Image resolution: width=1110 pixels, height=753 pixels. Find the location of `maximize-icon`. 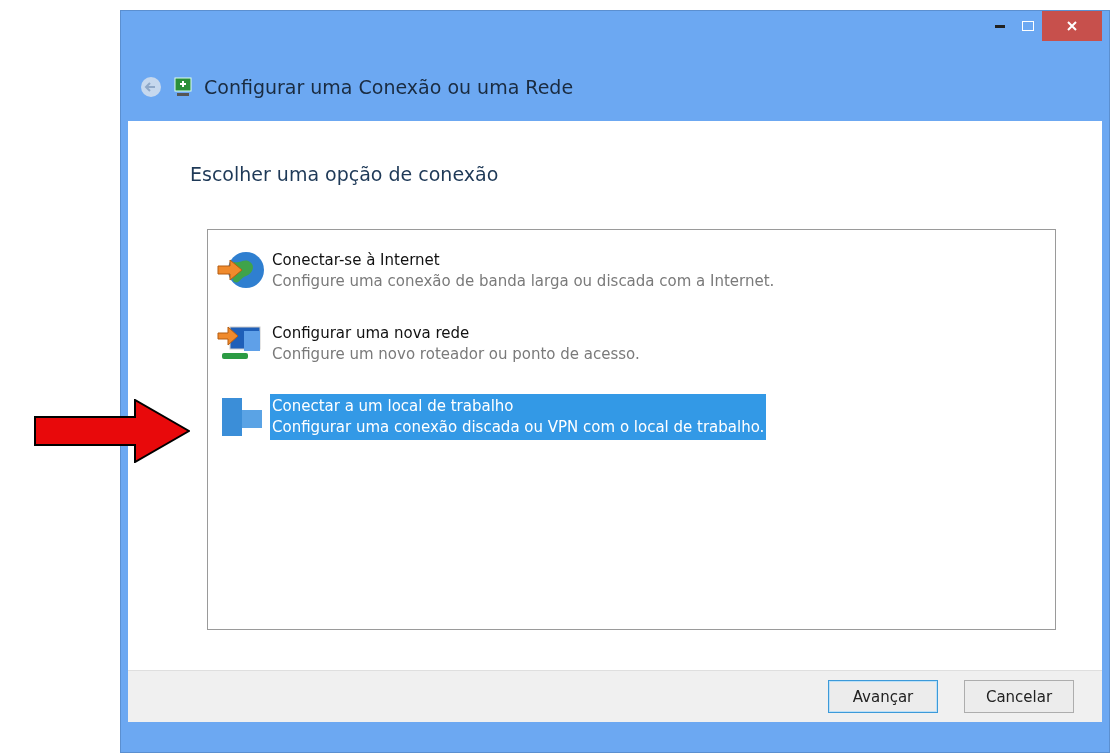

maximize-icon is located at coordinates (1028, 26).